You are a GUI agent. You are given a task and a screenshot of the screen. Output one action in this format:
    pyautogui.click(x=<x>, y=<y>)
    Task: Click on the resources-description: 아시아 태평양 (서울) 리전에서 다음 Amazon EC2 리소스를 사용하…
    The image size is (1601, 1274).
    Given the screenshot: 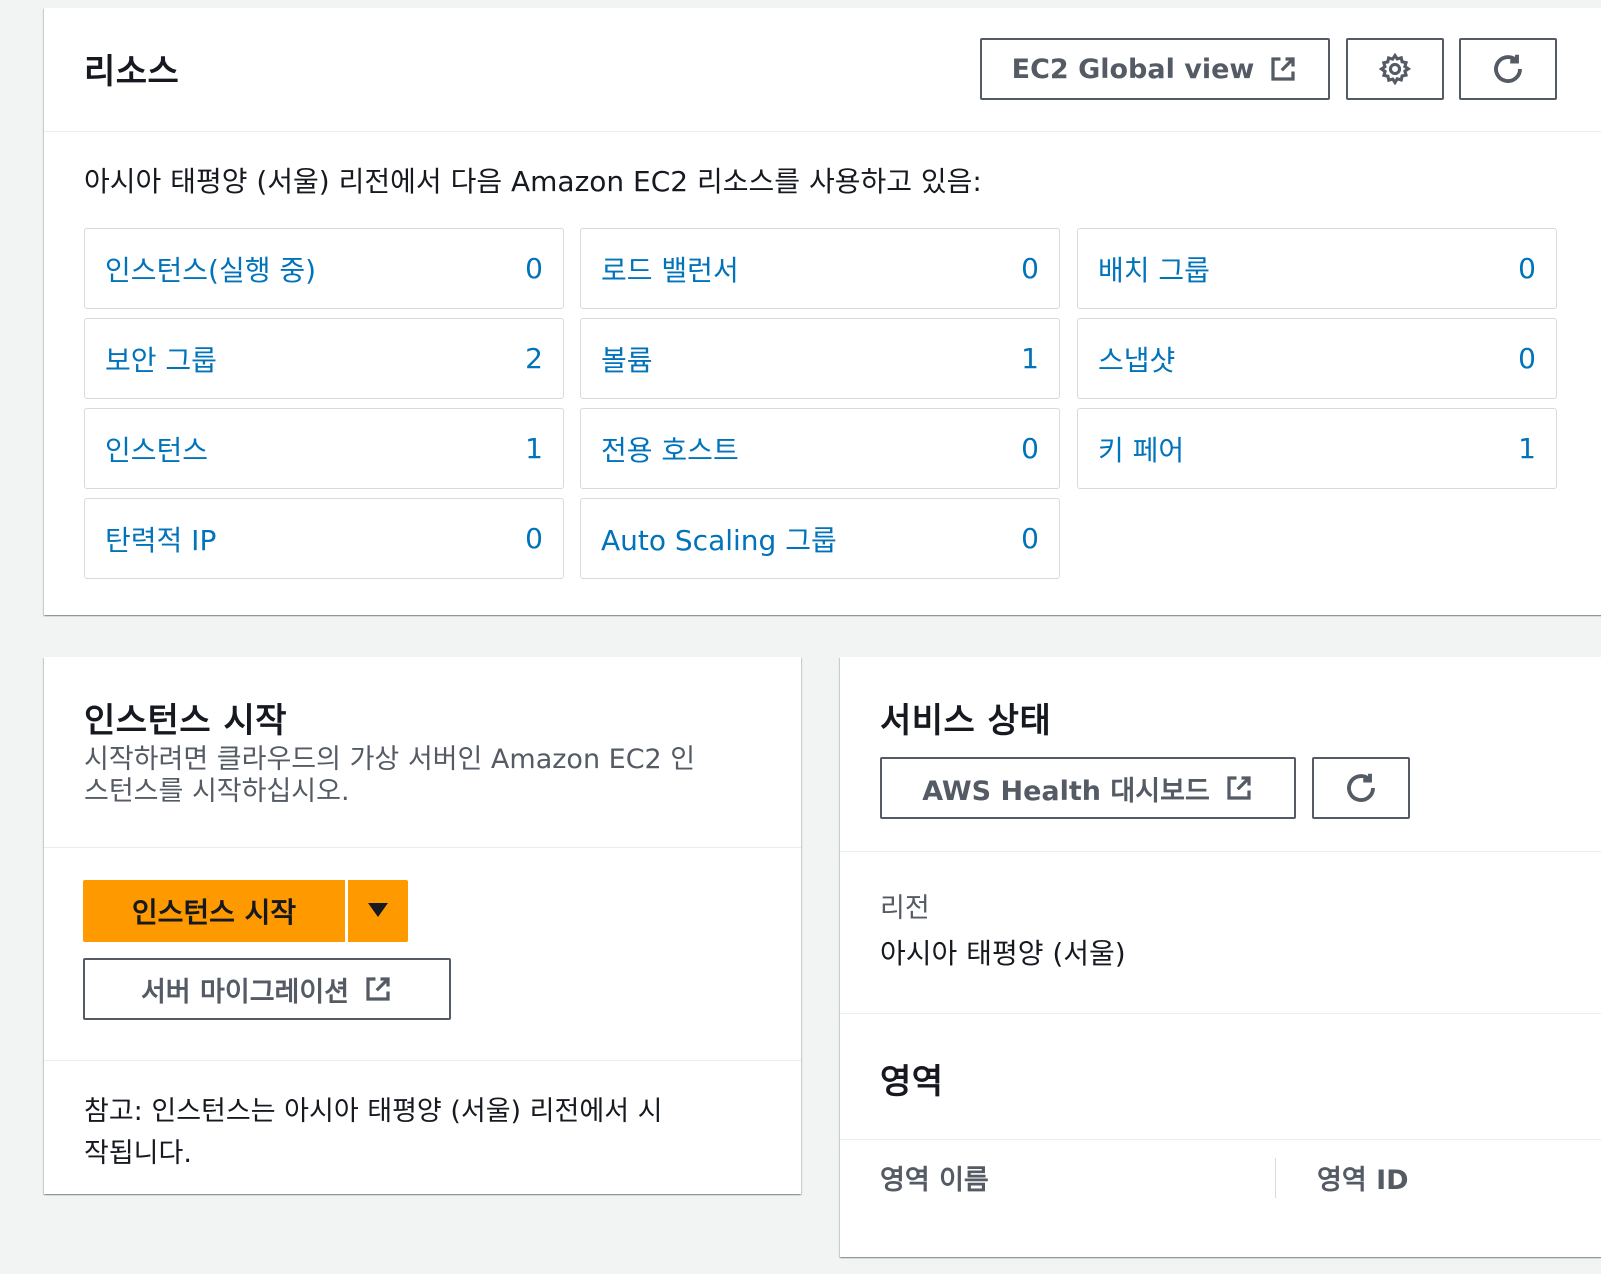 What is the action you would take?
    pyautogui.click(x=533, y=181)
    